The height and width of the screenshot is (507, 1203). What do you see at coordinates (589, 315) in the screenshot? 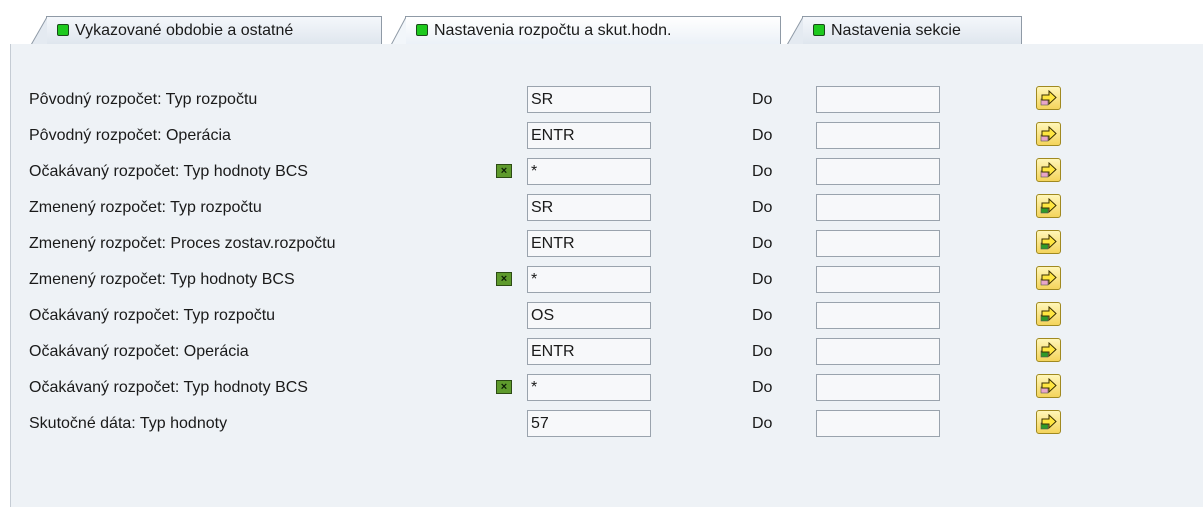
I see `from-value-input: OS` at bounding box center [589, 315].